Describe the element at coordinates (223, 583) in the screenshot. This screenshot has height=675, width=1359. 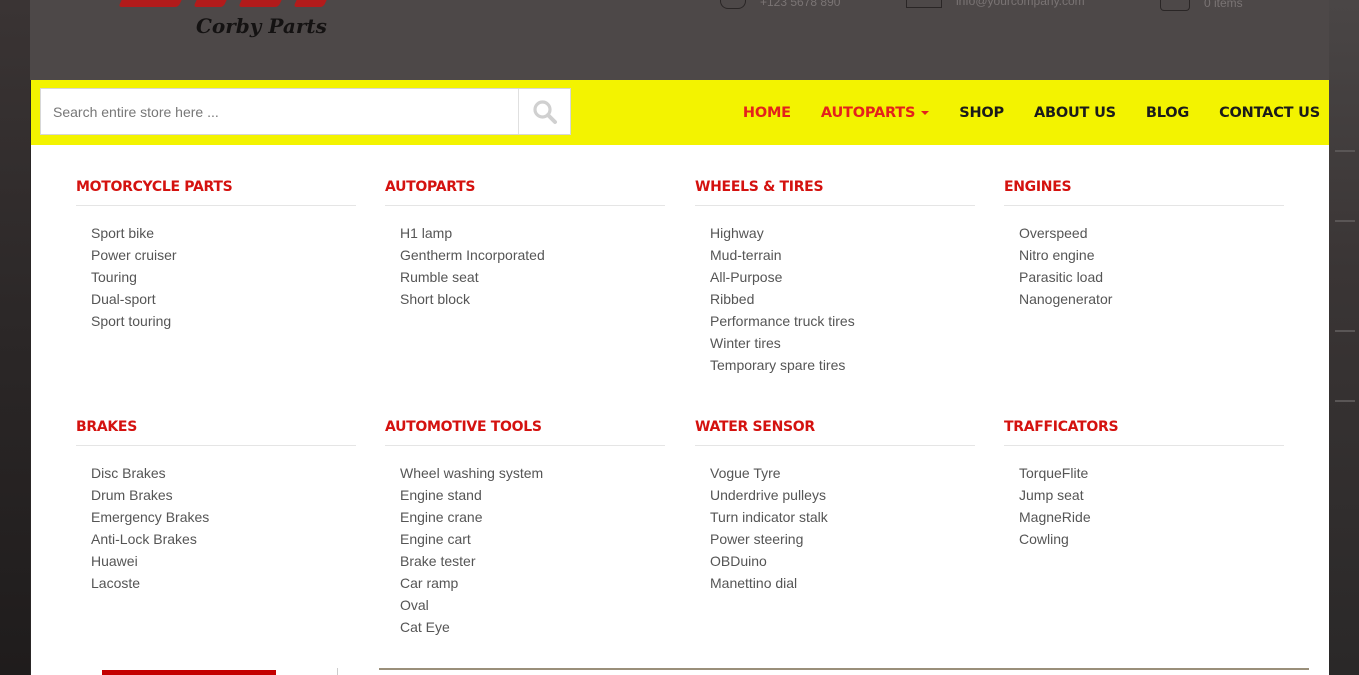
I see `menu-link: Lacoste` at that location.